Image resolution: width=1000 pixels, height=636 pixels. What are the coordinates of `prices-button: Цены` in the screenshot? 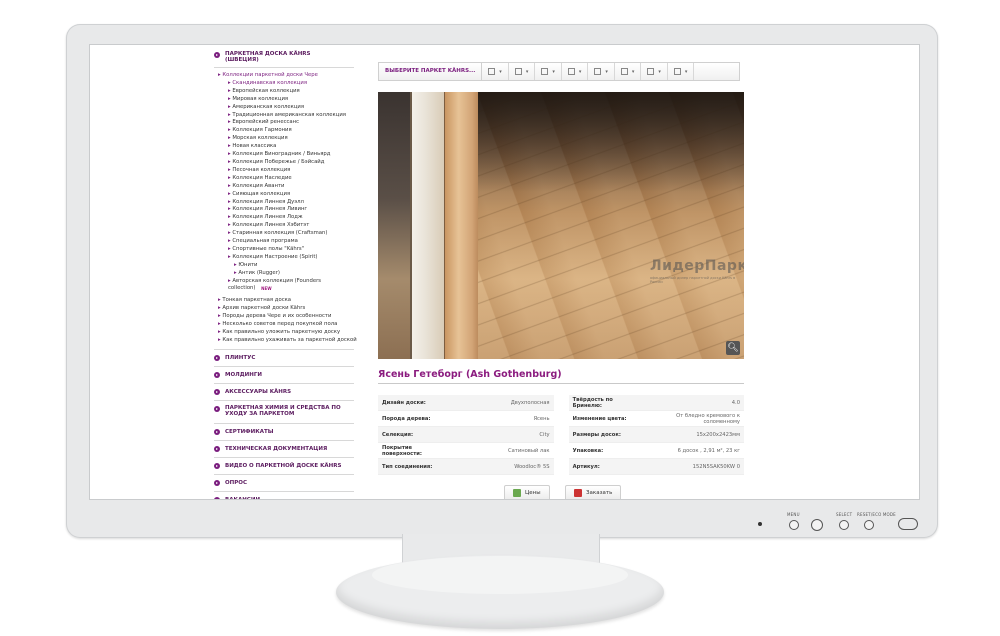 It's located at (527, 492).